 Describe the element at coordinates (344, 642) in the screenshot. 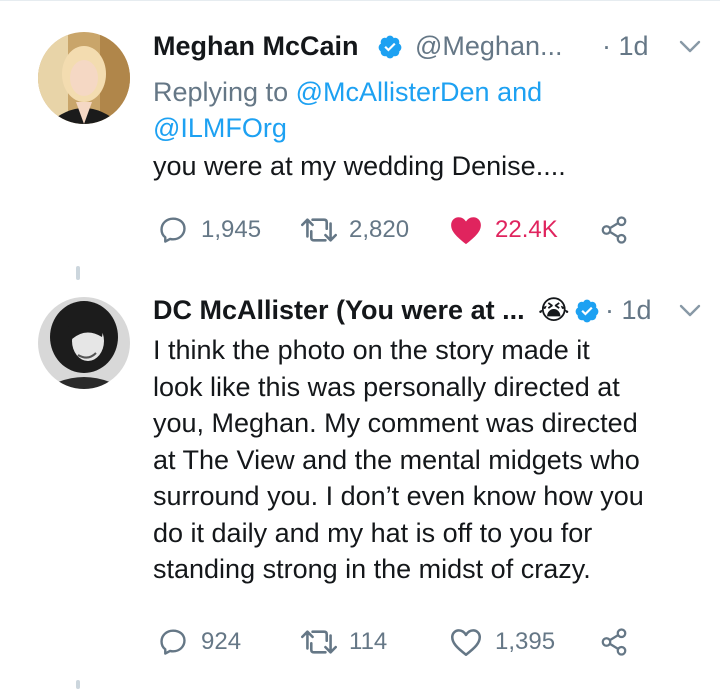

I see `retweet-button: 114` at that location.